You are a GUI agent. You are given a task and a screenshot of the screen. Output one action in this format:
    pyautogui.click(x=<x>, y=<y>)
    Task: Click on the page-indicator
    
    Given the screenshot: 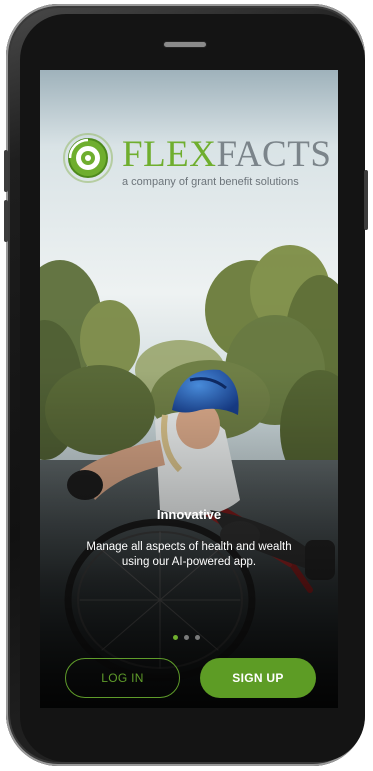 What is the action you would take?
    pyautogui.click(x=189, y=639)
    